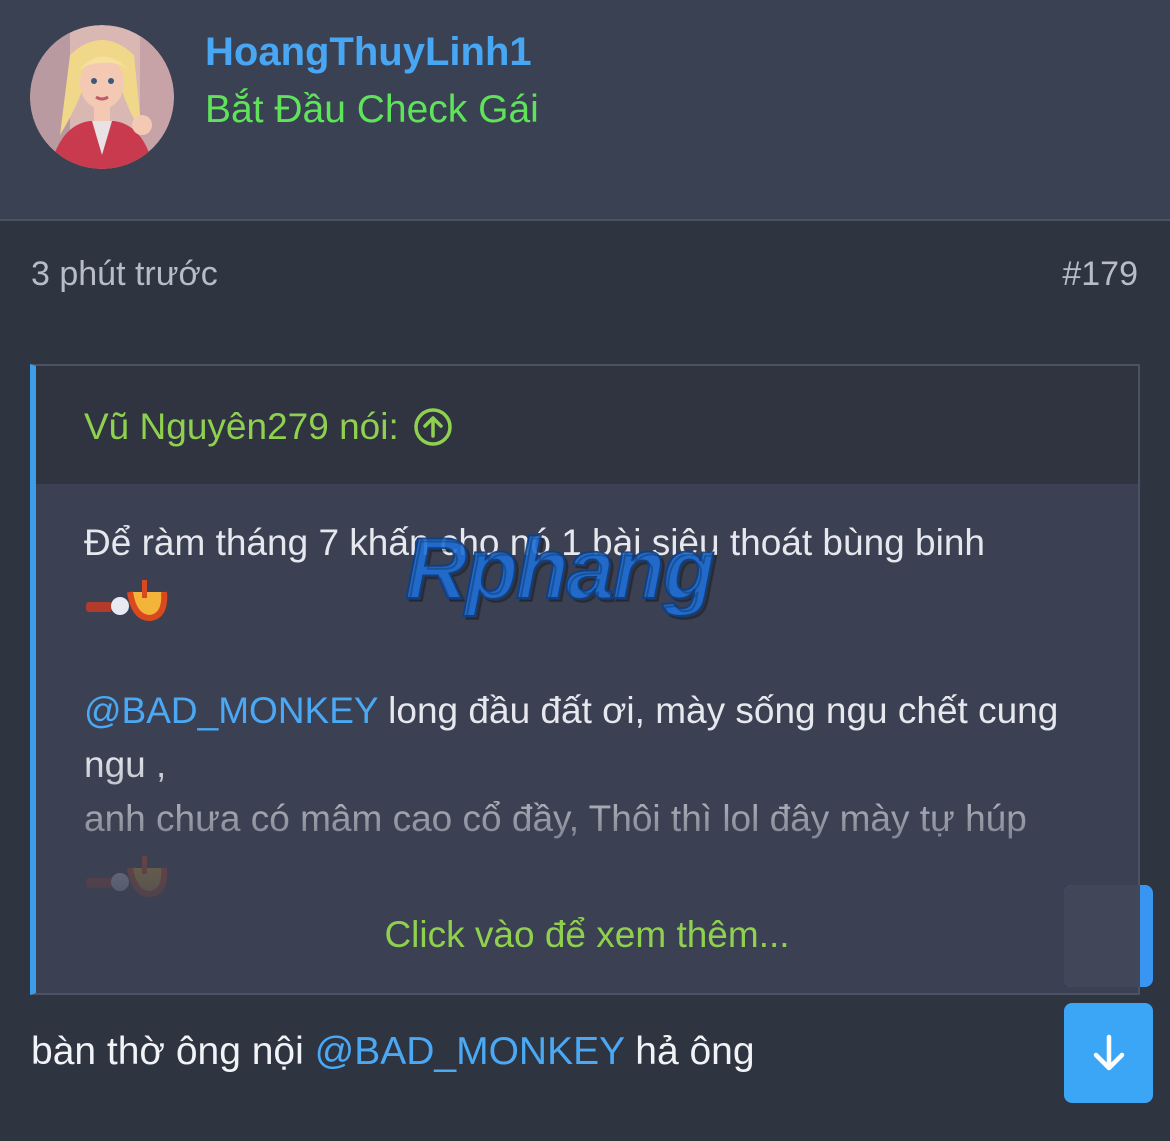  What do you see at coordinates (587, 425) in the screenshot?
I see `quote-header: Vũ Nguyên279 nói:` at bounding box center [587, 425].